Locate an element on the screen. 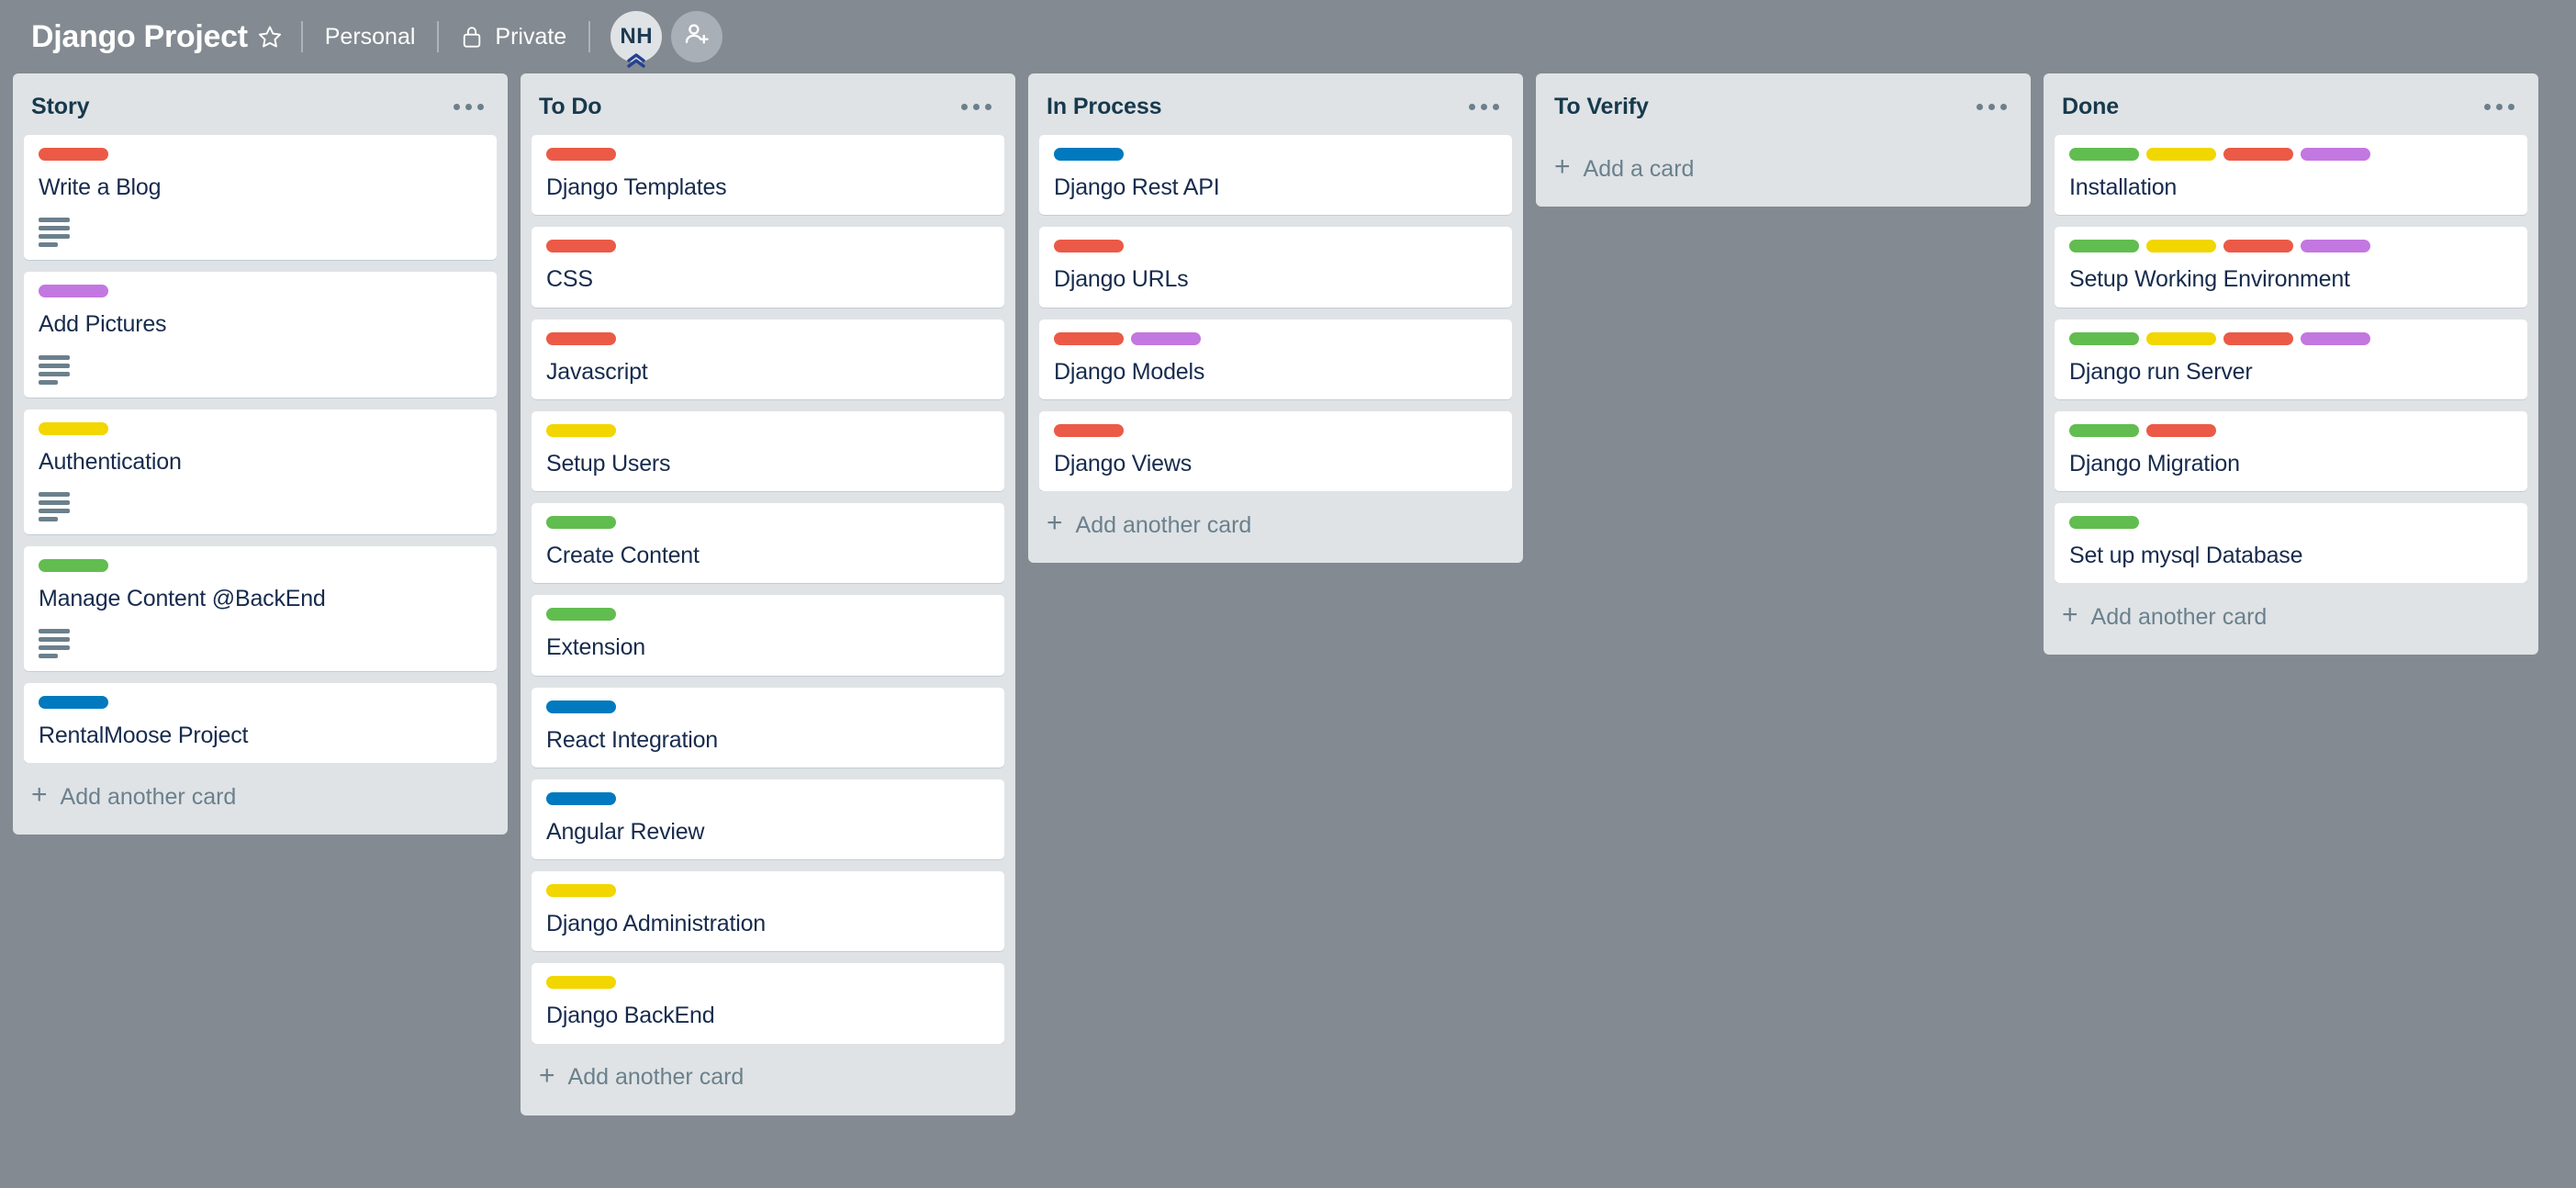 This screenshot has width=2576, height=1188. card-title: React Integration is located at coordinates (632, 739).